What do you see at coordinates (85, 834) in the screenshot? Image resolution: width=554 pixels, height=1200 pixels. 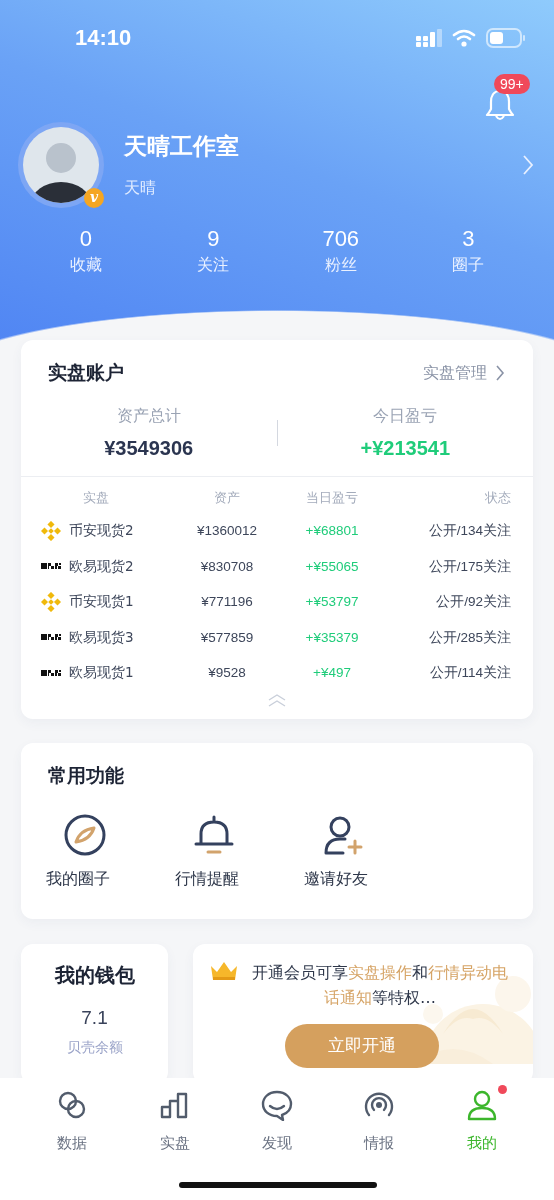 I see `compass-icon` at bounding box center [85, 834].